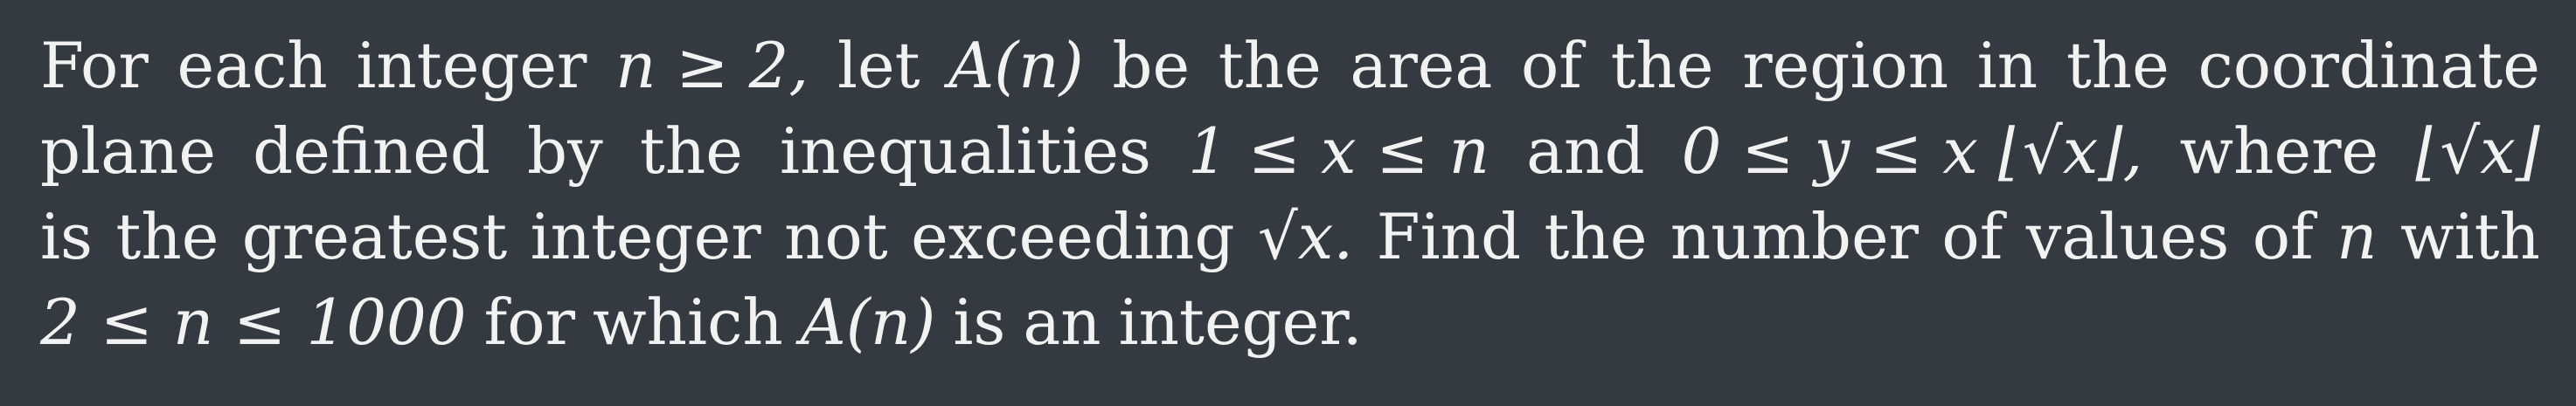  What do you see at coordinates (2007, 65) in the screenshot?
I see `word: in` at bounding box center [2007, 65].